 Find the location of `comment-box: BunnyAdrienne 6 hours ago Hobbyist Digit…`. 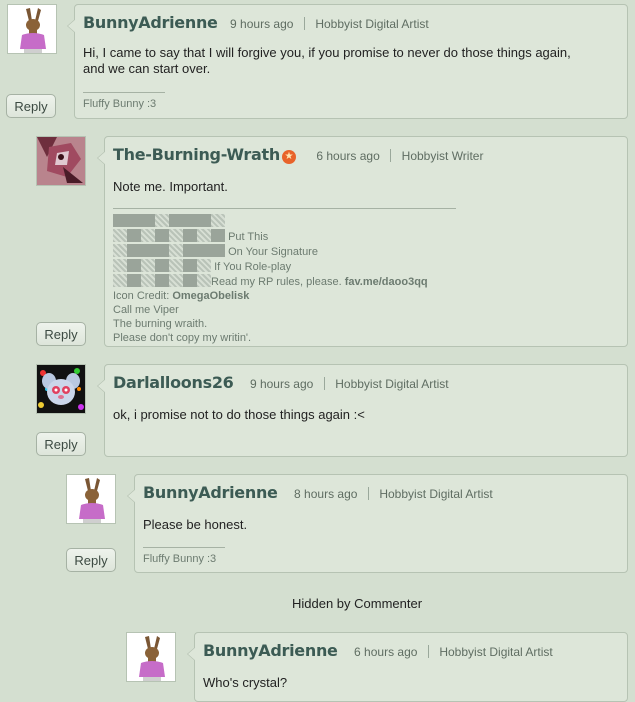

comment-box: BunnyAdrienne 6 hours ago Hobbyist Digit… is located at coordinates (407, 667).